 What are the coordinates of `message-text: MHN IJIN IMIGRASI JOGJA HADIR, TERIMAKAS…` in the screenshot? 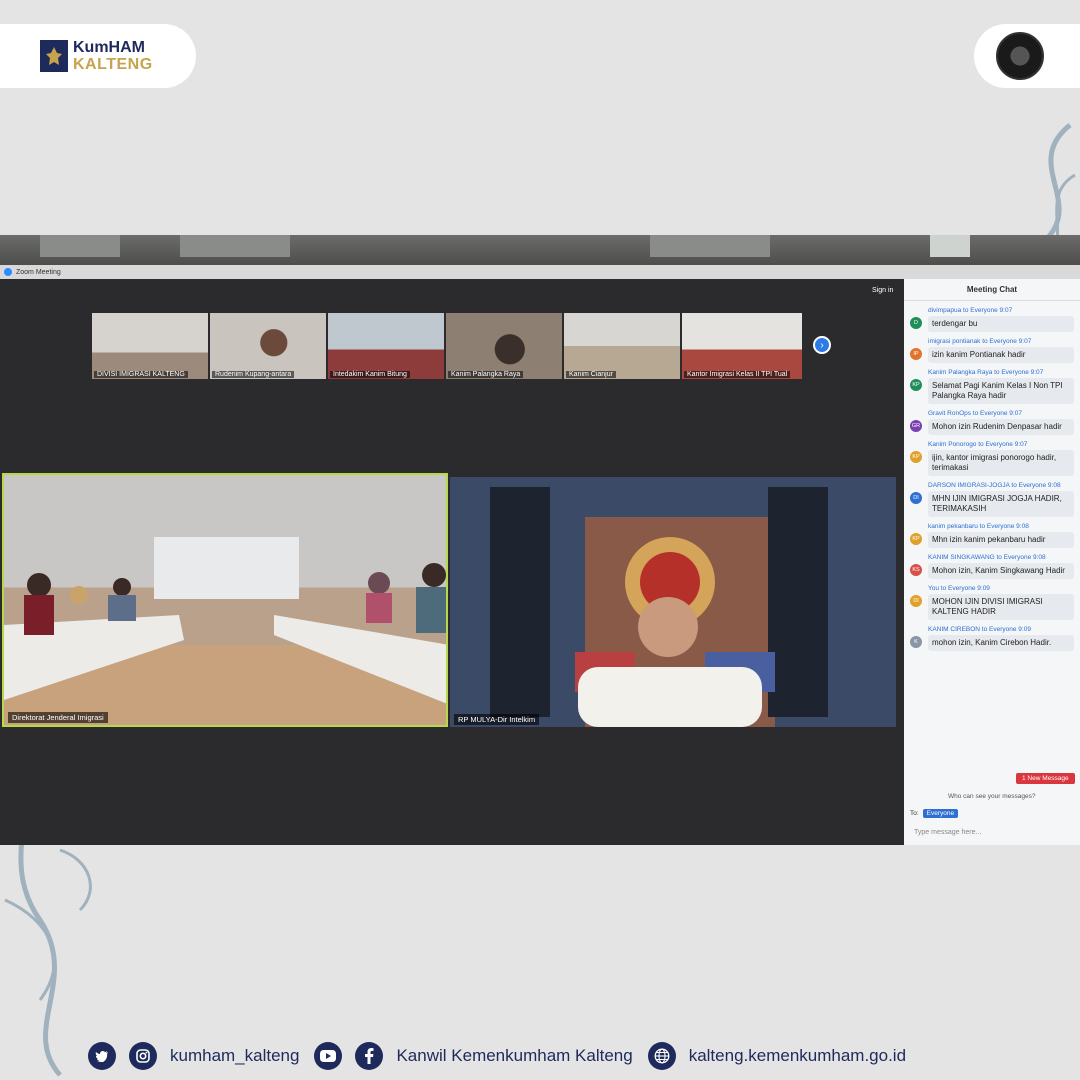 It's located at (1001, 504).